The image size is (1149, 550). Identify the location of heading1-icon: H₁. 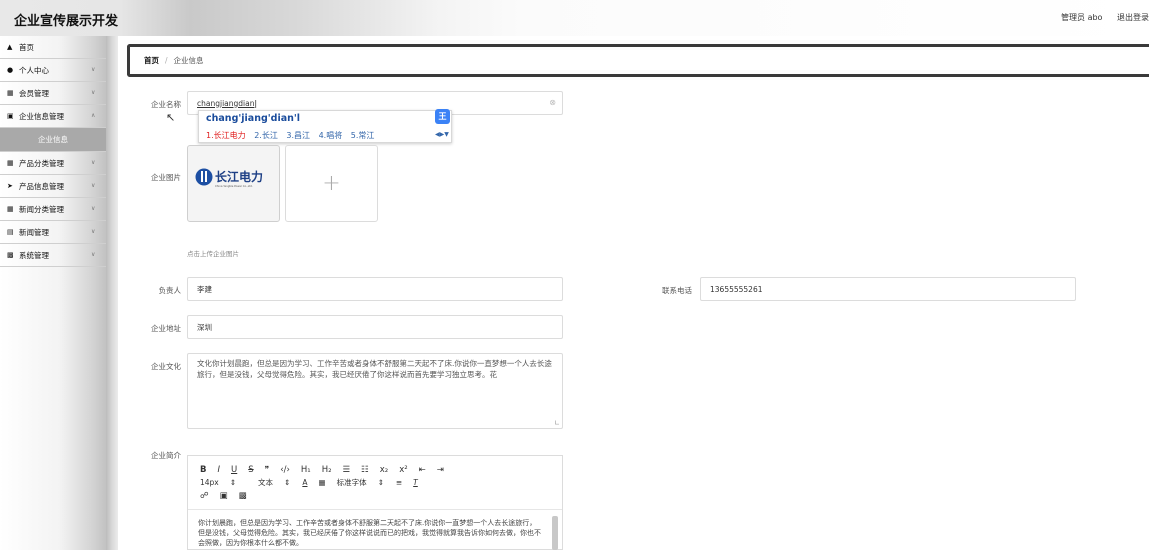
(306, 470).